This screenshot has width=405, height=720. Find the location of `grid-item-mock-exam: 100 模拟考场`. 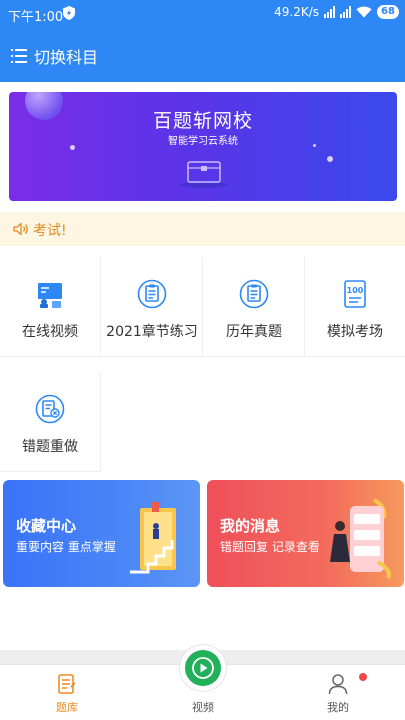

grid-item-mock-exam: 100 模拟考场 is located at coordinates (355, 307).